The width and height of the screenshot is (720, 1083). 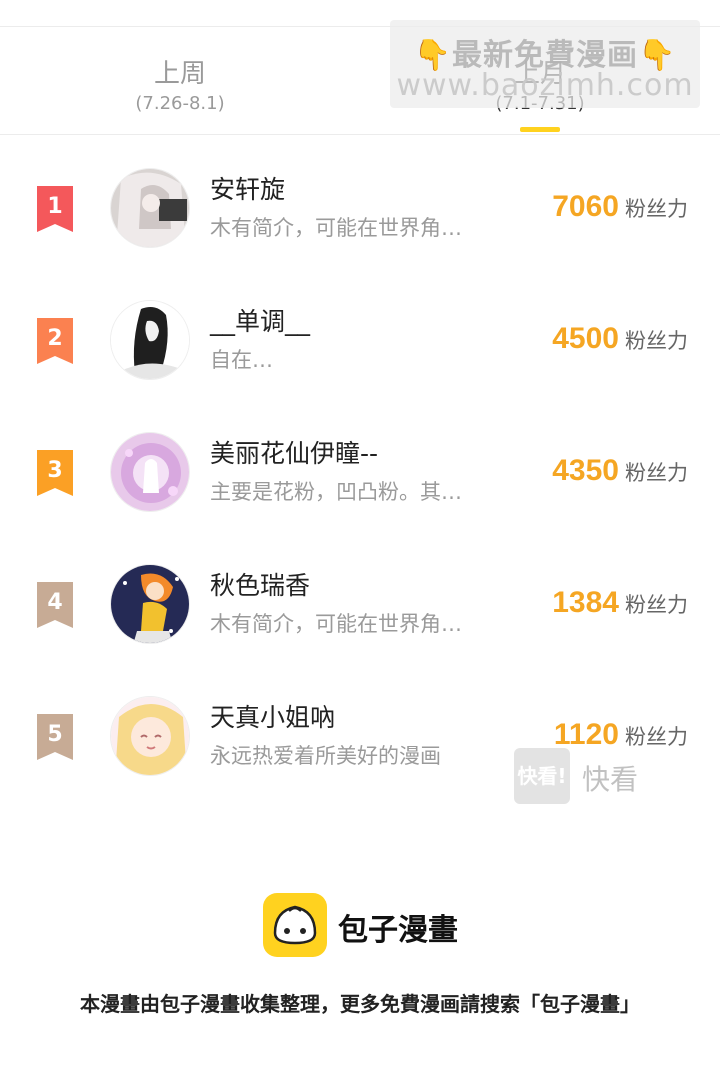 I want to click on brand-name: 包子漫畫, so click(x=398, y=930).